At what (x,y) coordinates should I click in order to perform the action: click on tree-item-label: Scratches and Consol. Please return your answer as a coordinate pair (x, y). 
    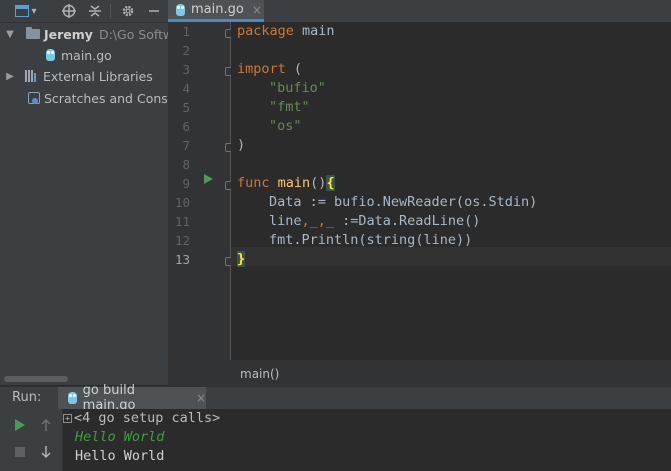
    Looking at the image, I should click on (106, 98).